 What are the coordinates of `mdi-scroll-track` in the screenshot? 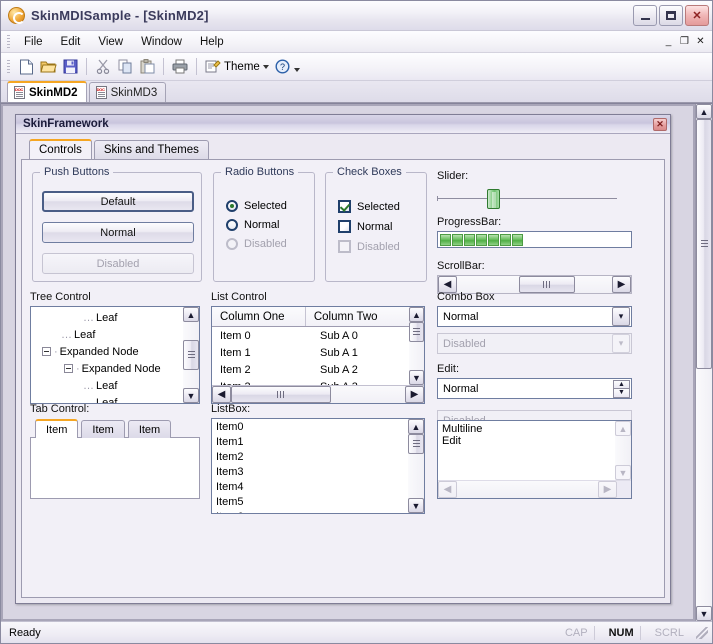 It's located at (704, 362).